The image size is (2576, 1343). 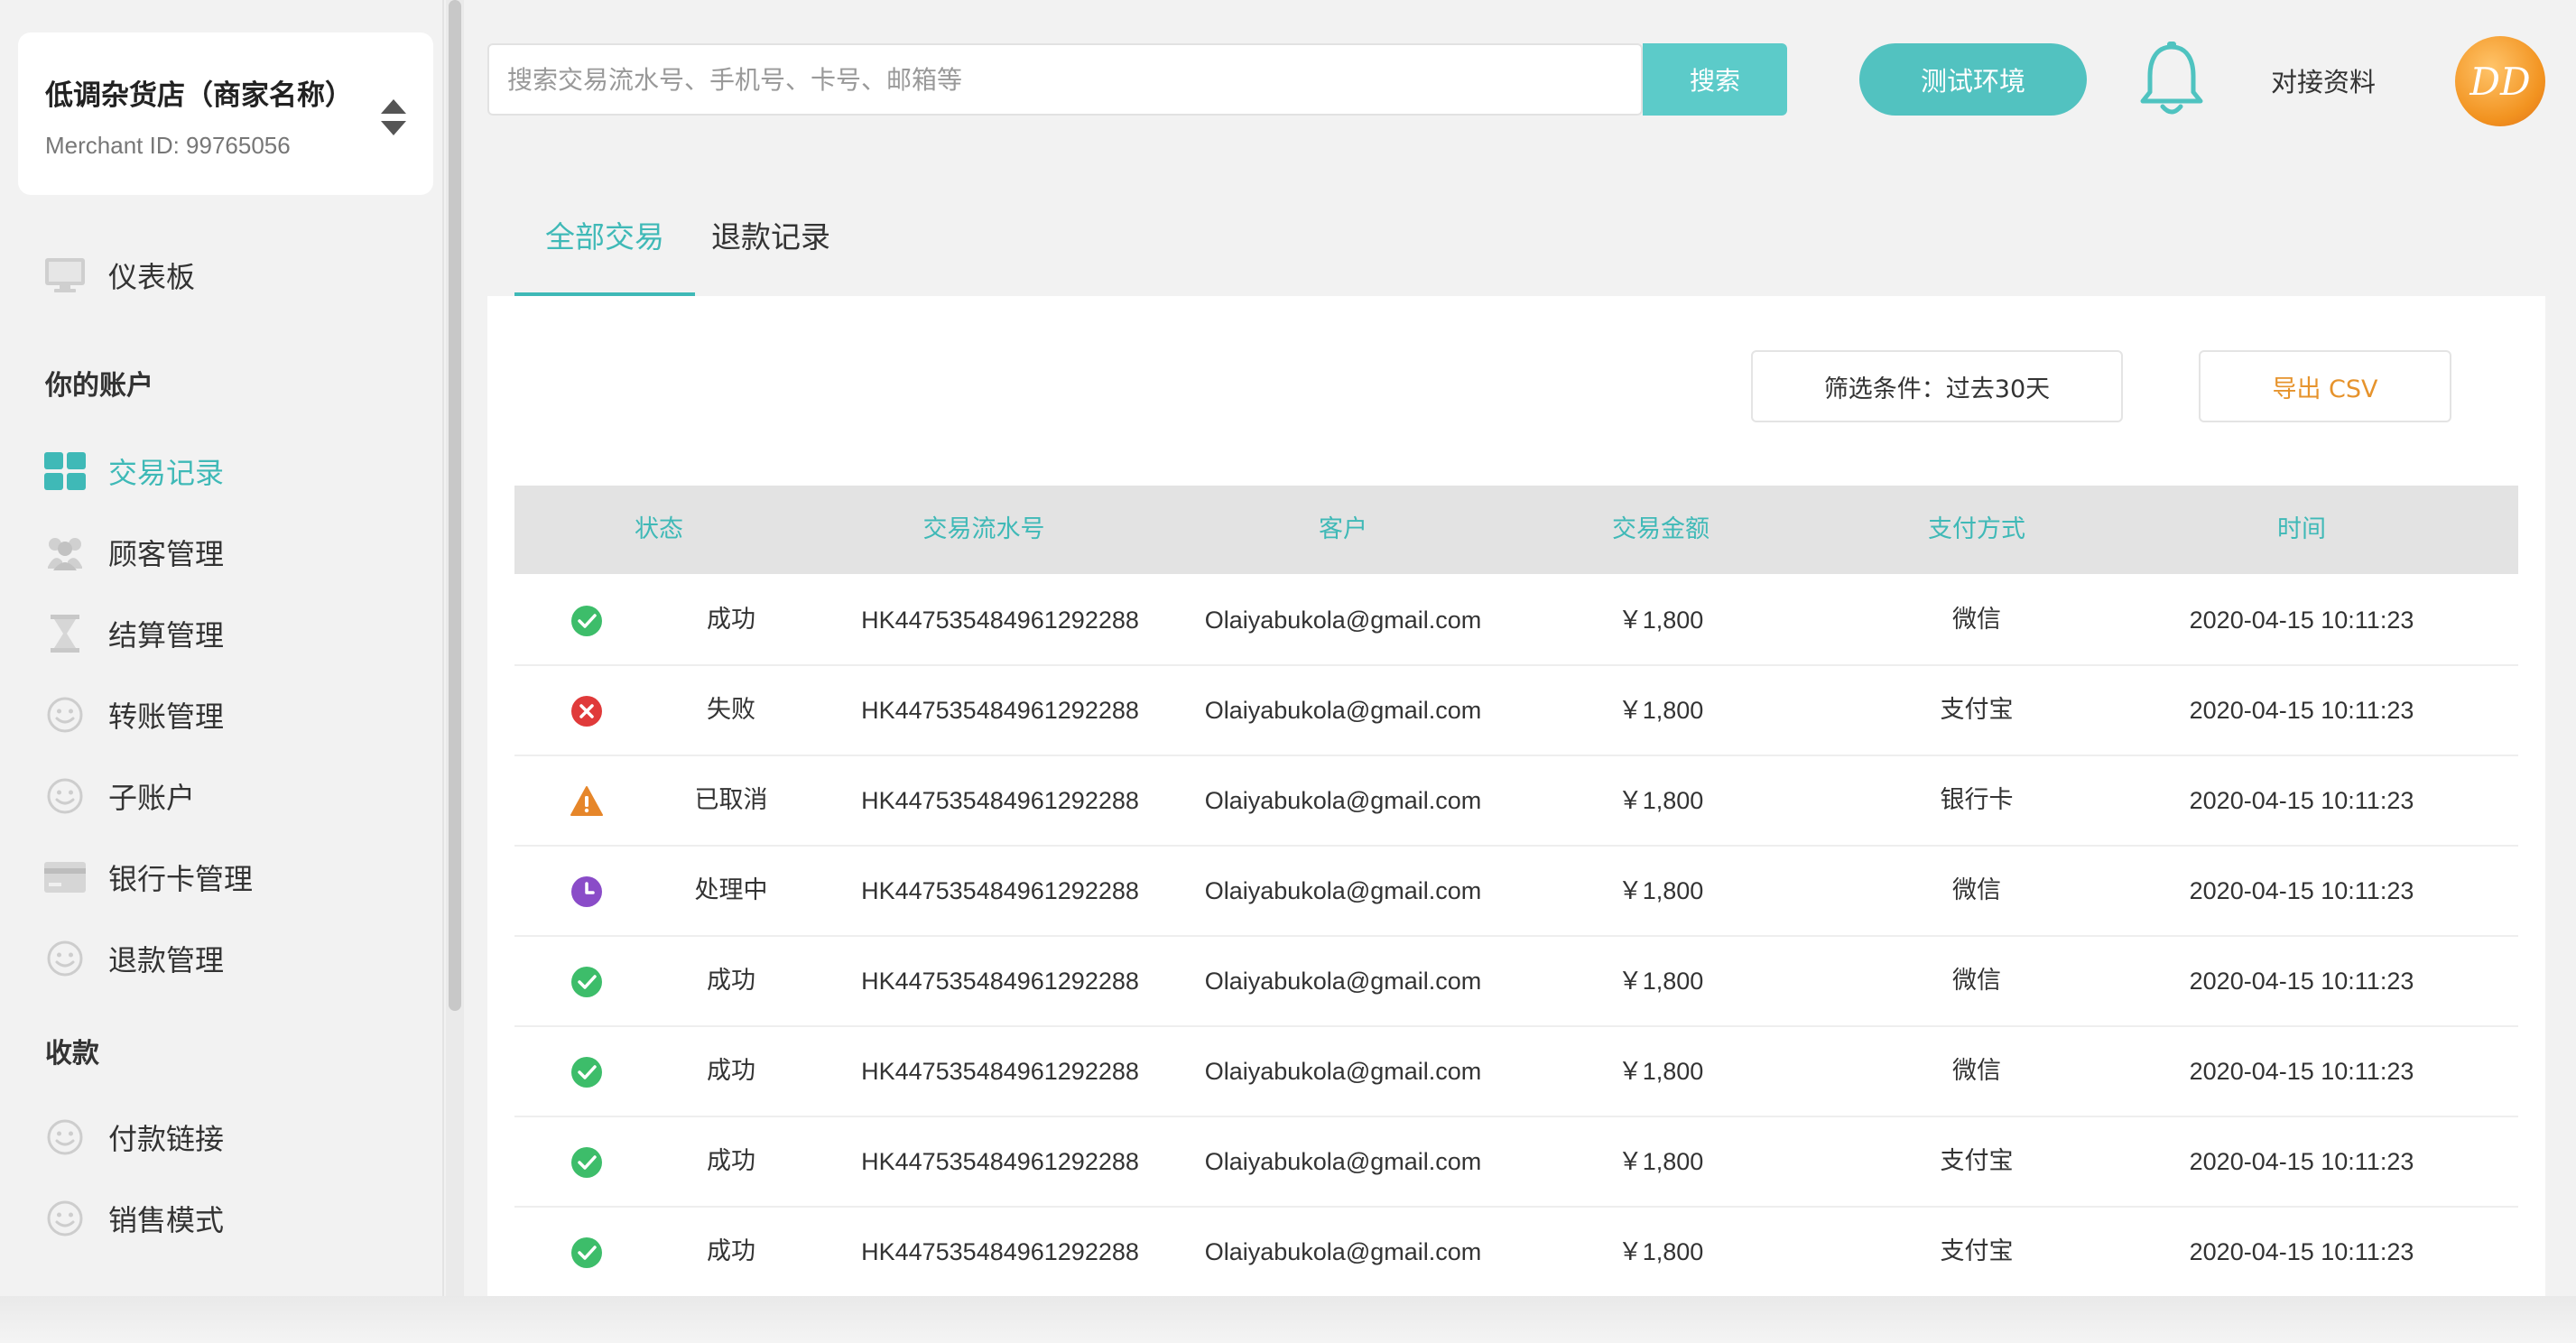 What do you see at coordinates (2500, 81) in the screenshot?
I see `avatar: DD` at bounding box center [2500, 81].